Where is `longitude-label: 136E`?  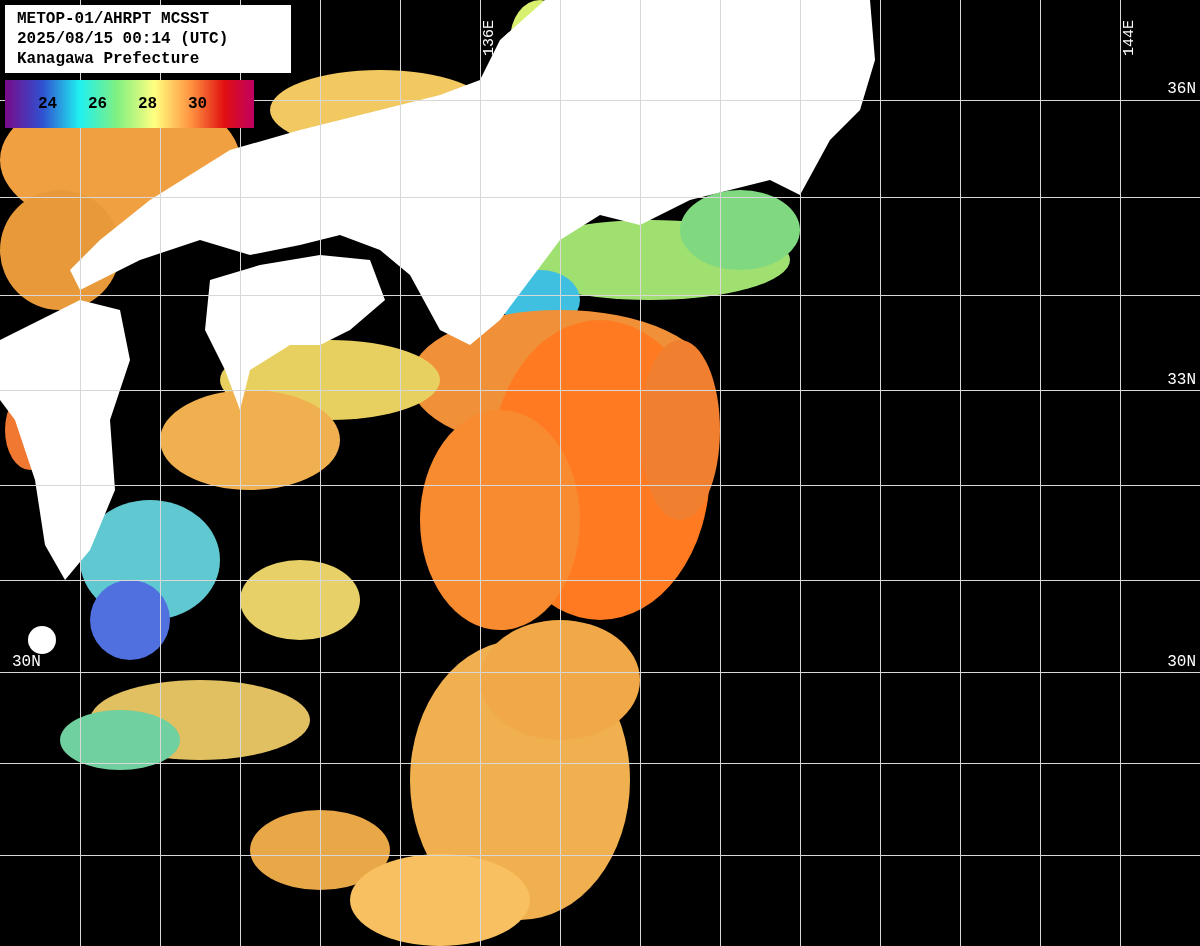
longitude-label: 136E is located at coordinates (490, 38).